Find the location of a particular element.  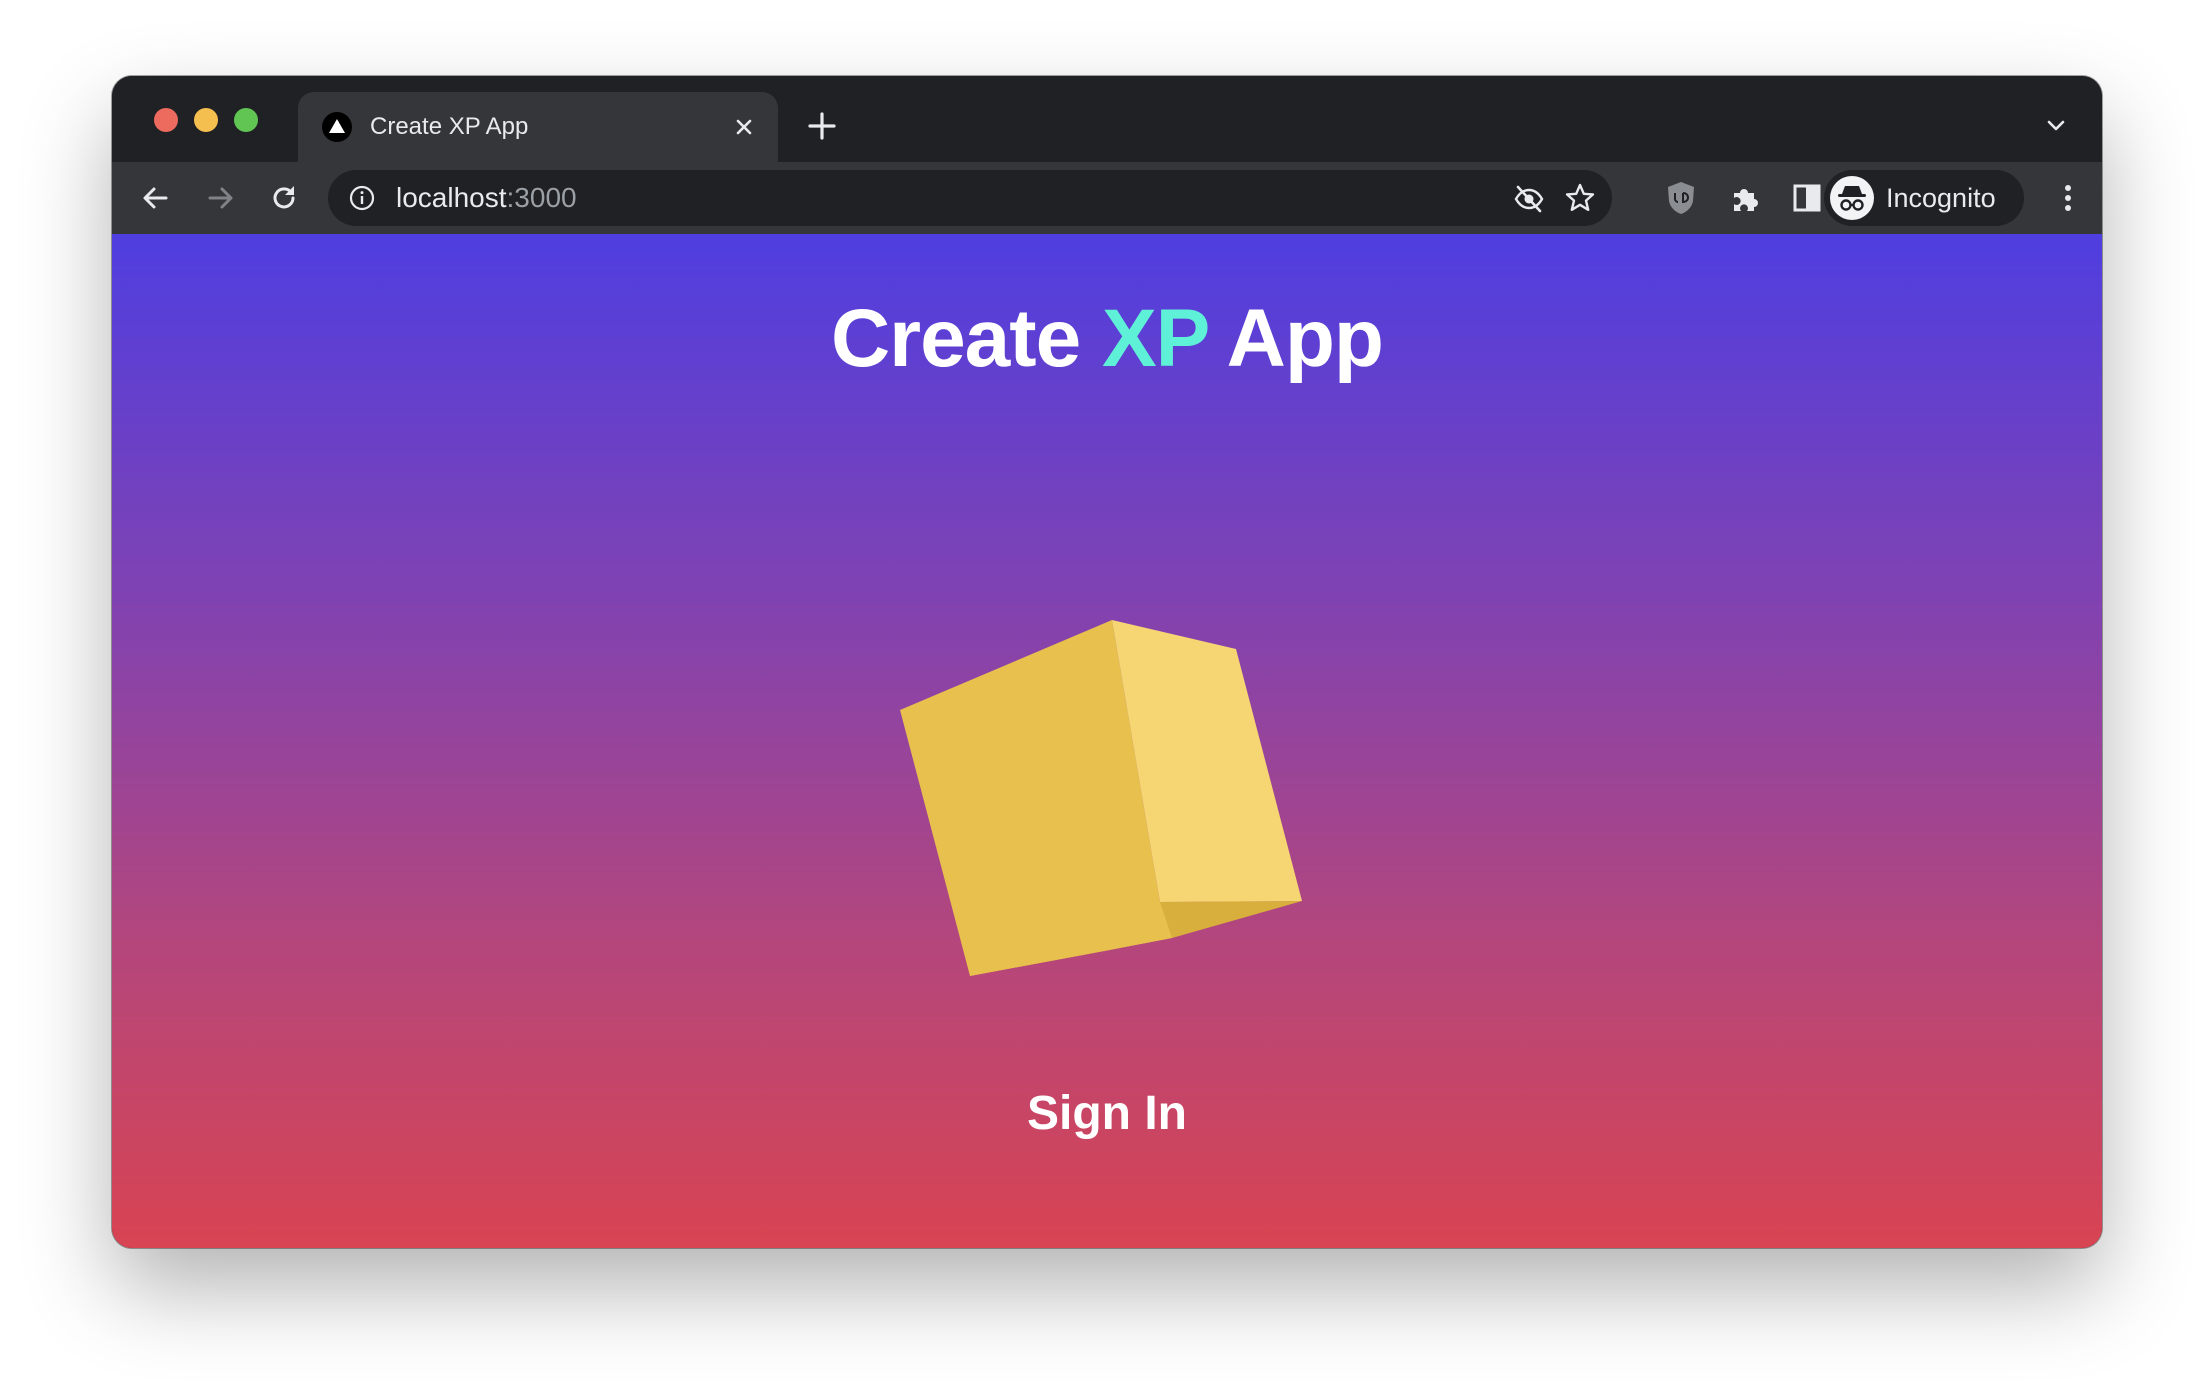

tab-create-xp-app: Create XP App is located at coordinates (538, 127).